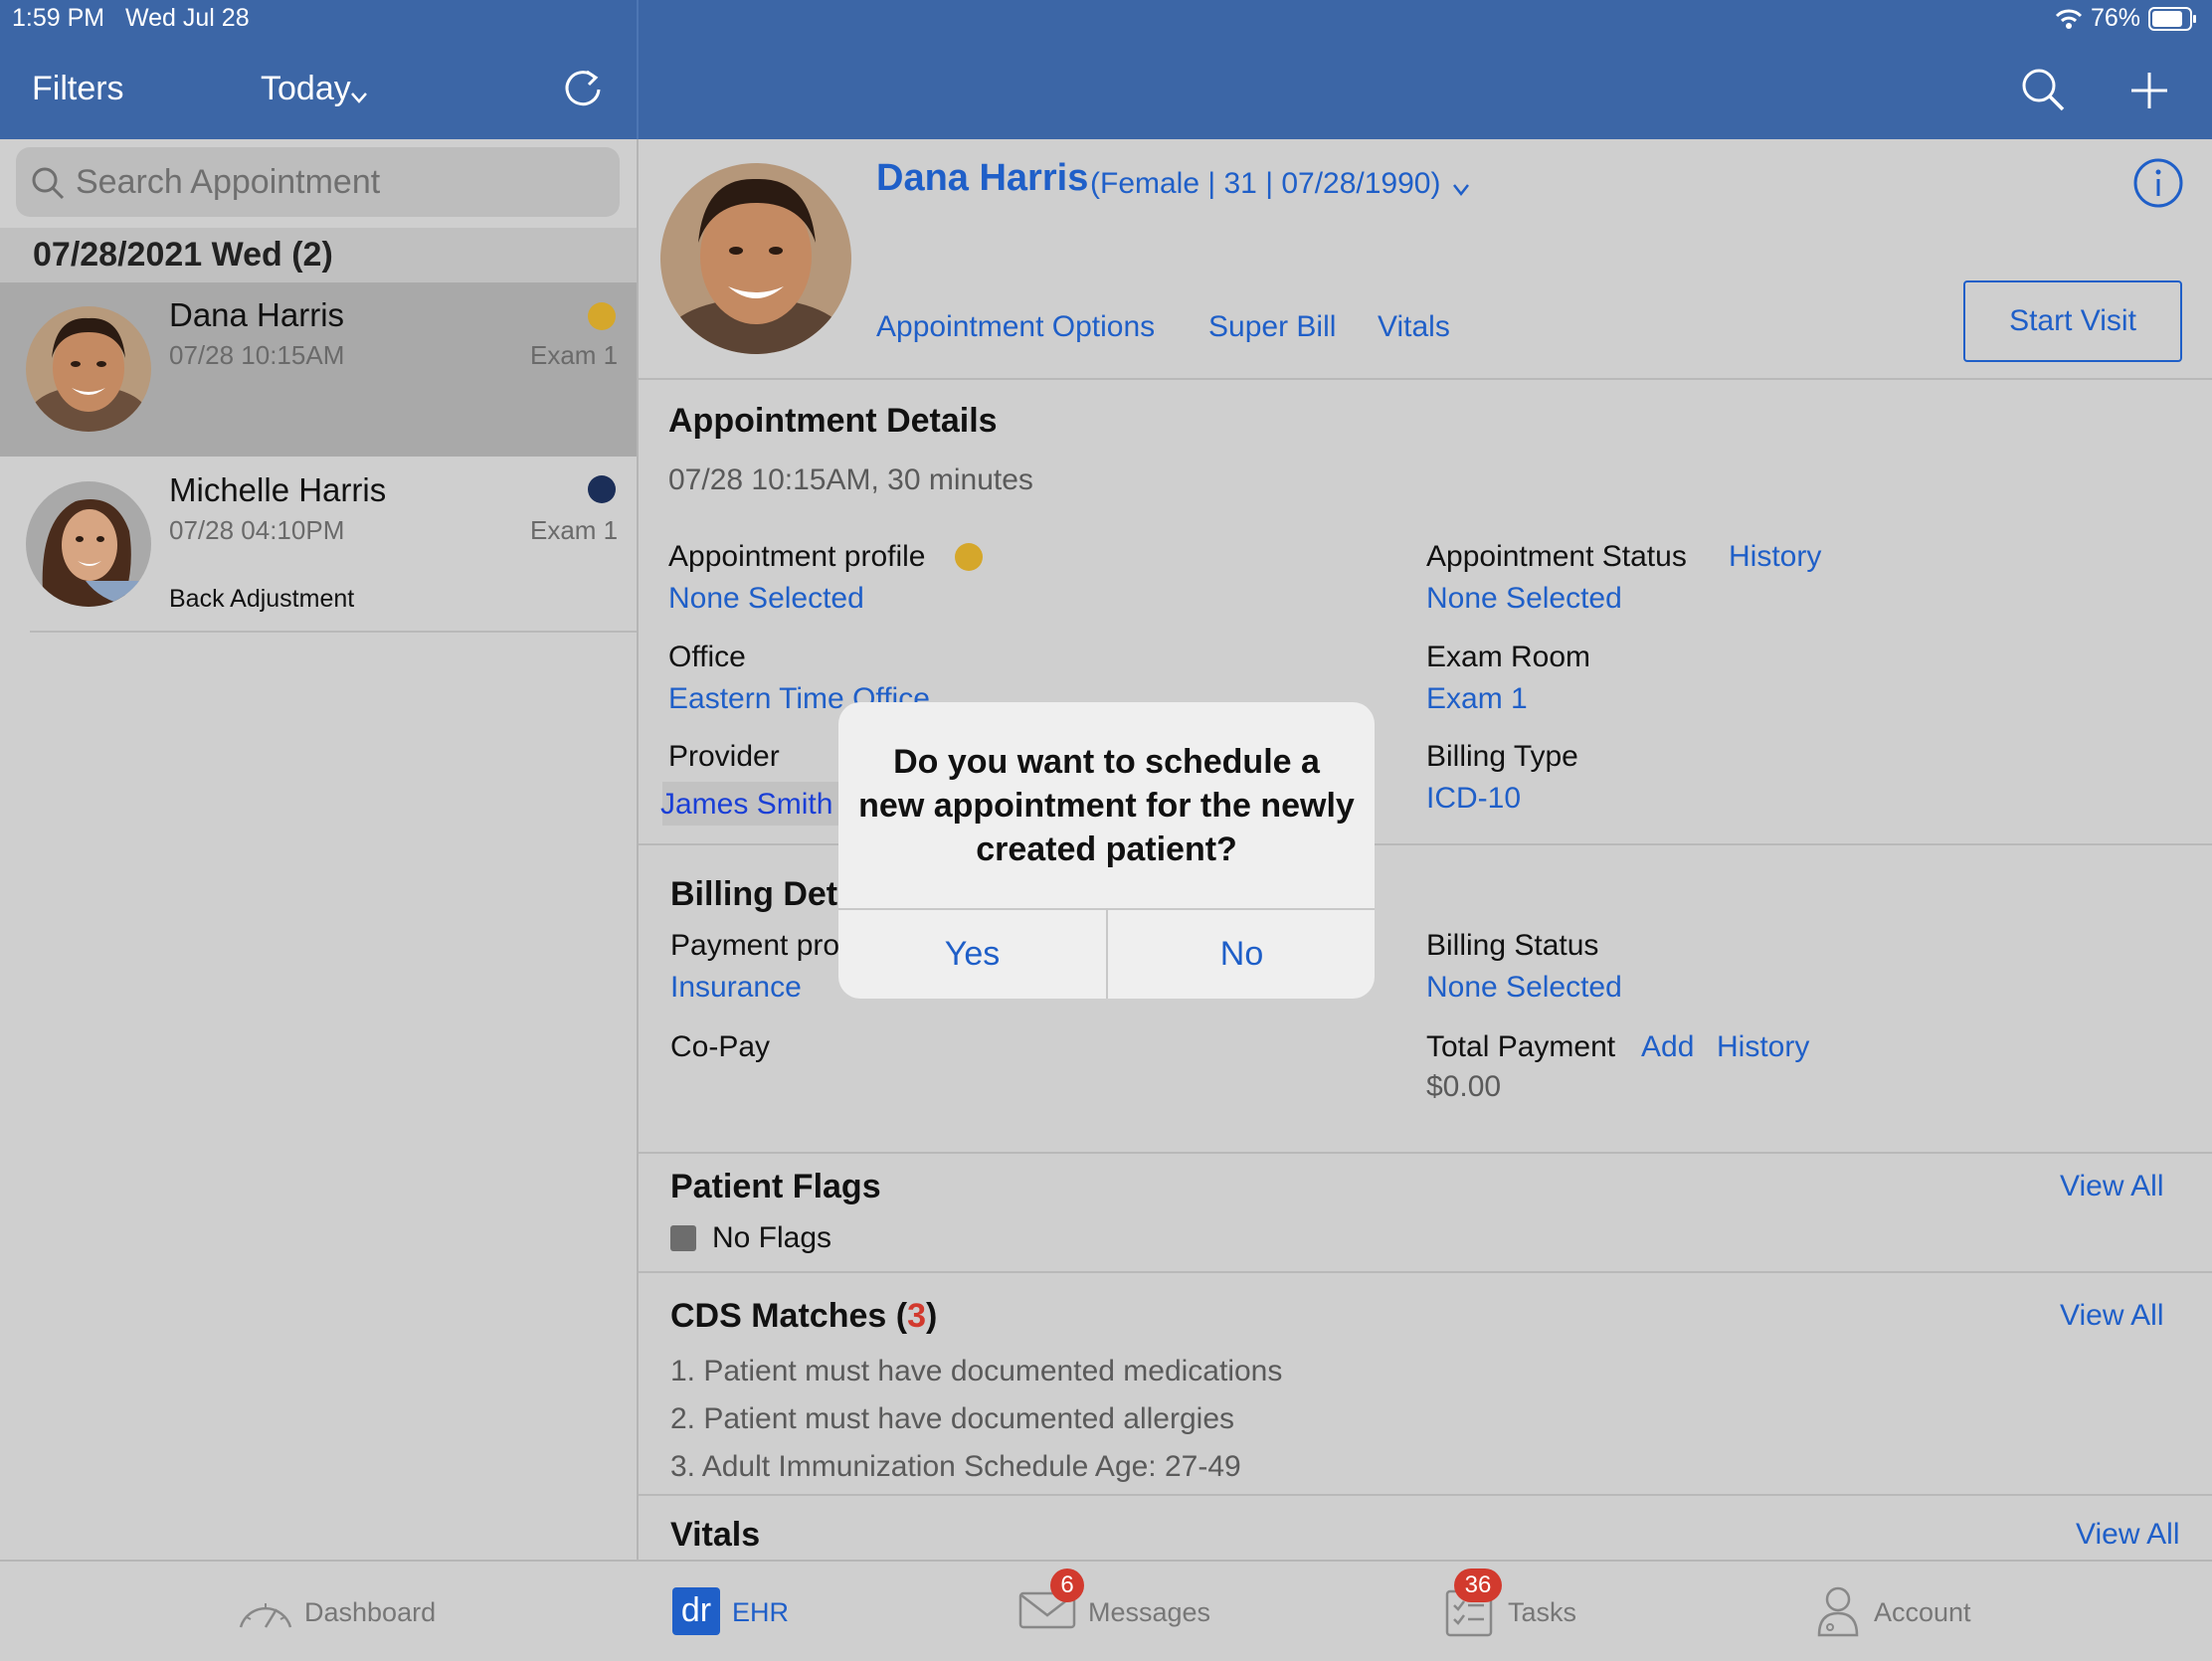 This screenshot has width=2212, height=1661. Describe the element at coordinates (1524, 599) in the screenshot. I see `appointment-status-value: None Selected` at that location.